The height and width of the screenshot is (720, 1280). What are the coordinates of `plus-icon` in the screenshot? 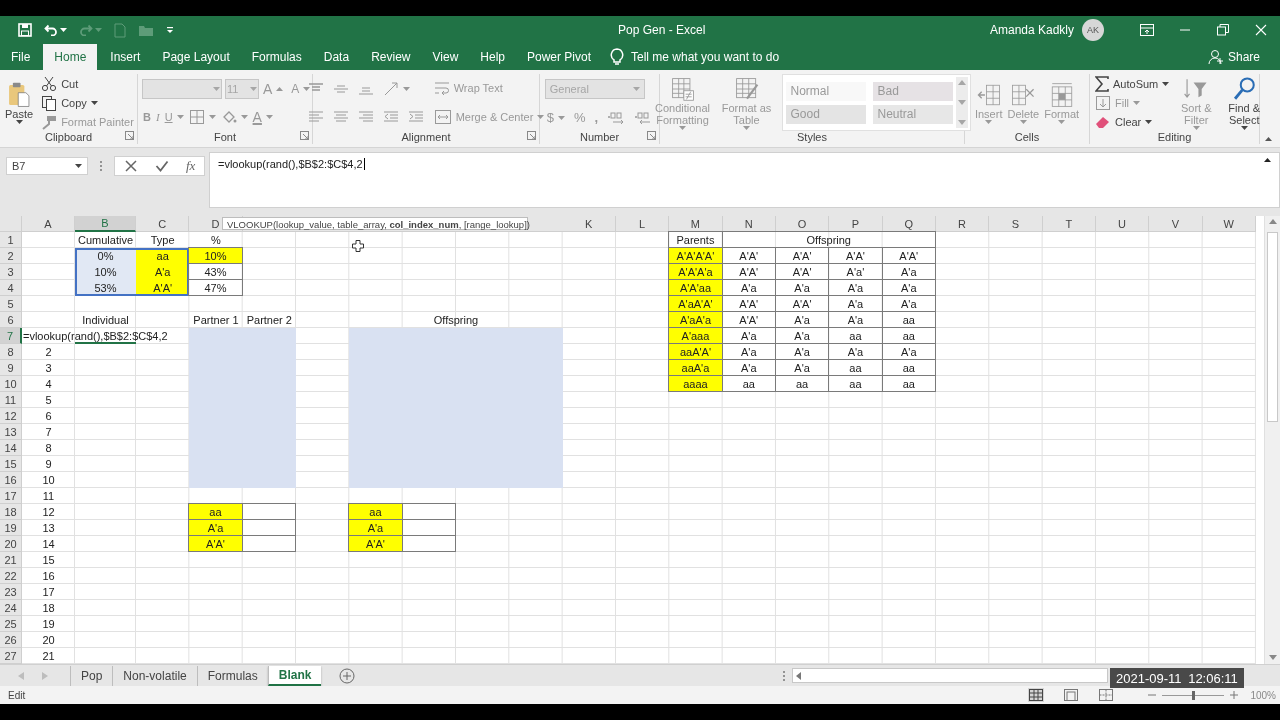 It's located at (1234, 695).